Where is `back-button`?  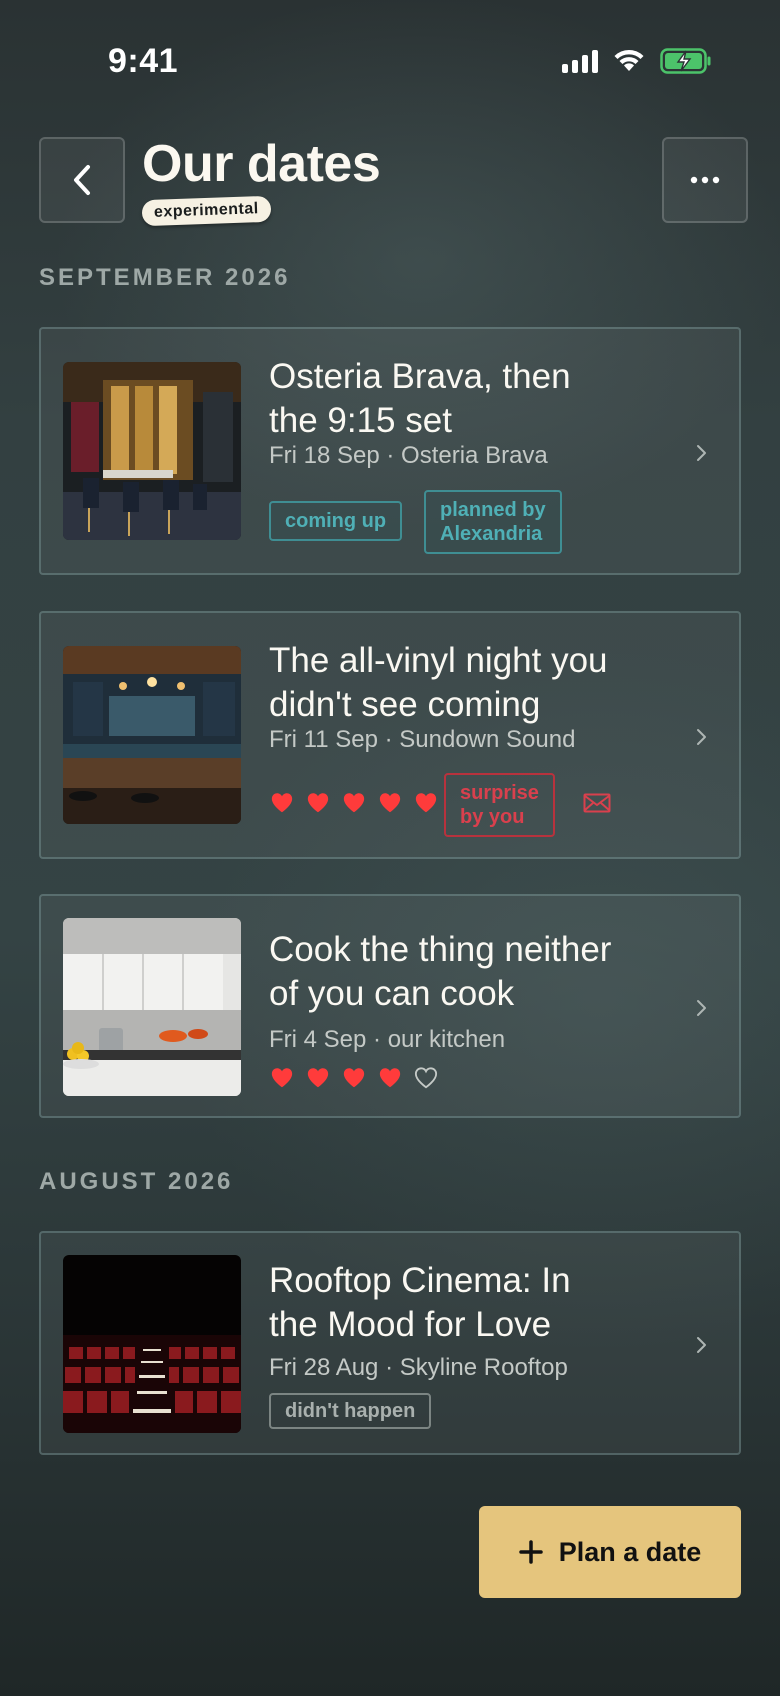 back-button is located at coordinates (82, 180).